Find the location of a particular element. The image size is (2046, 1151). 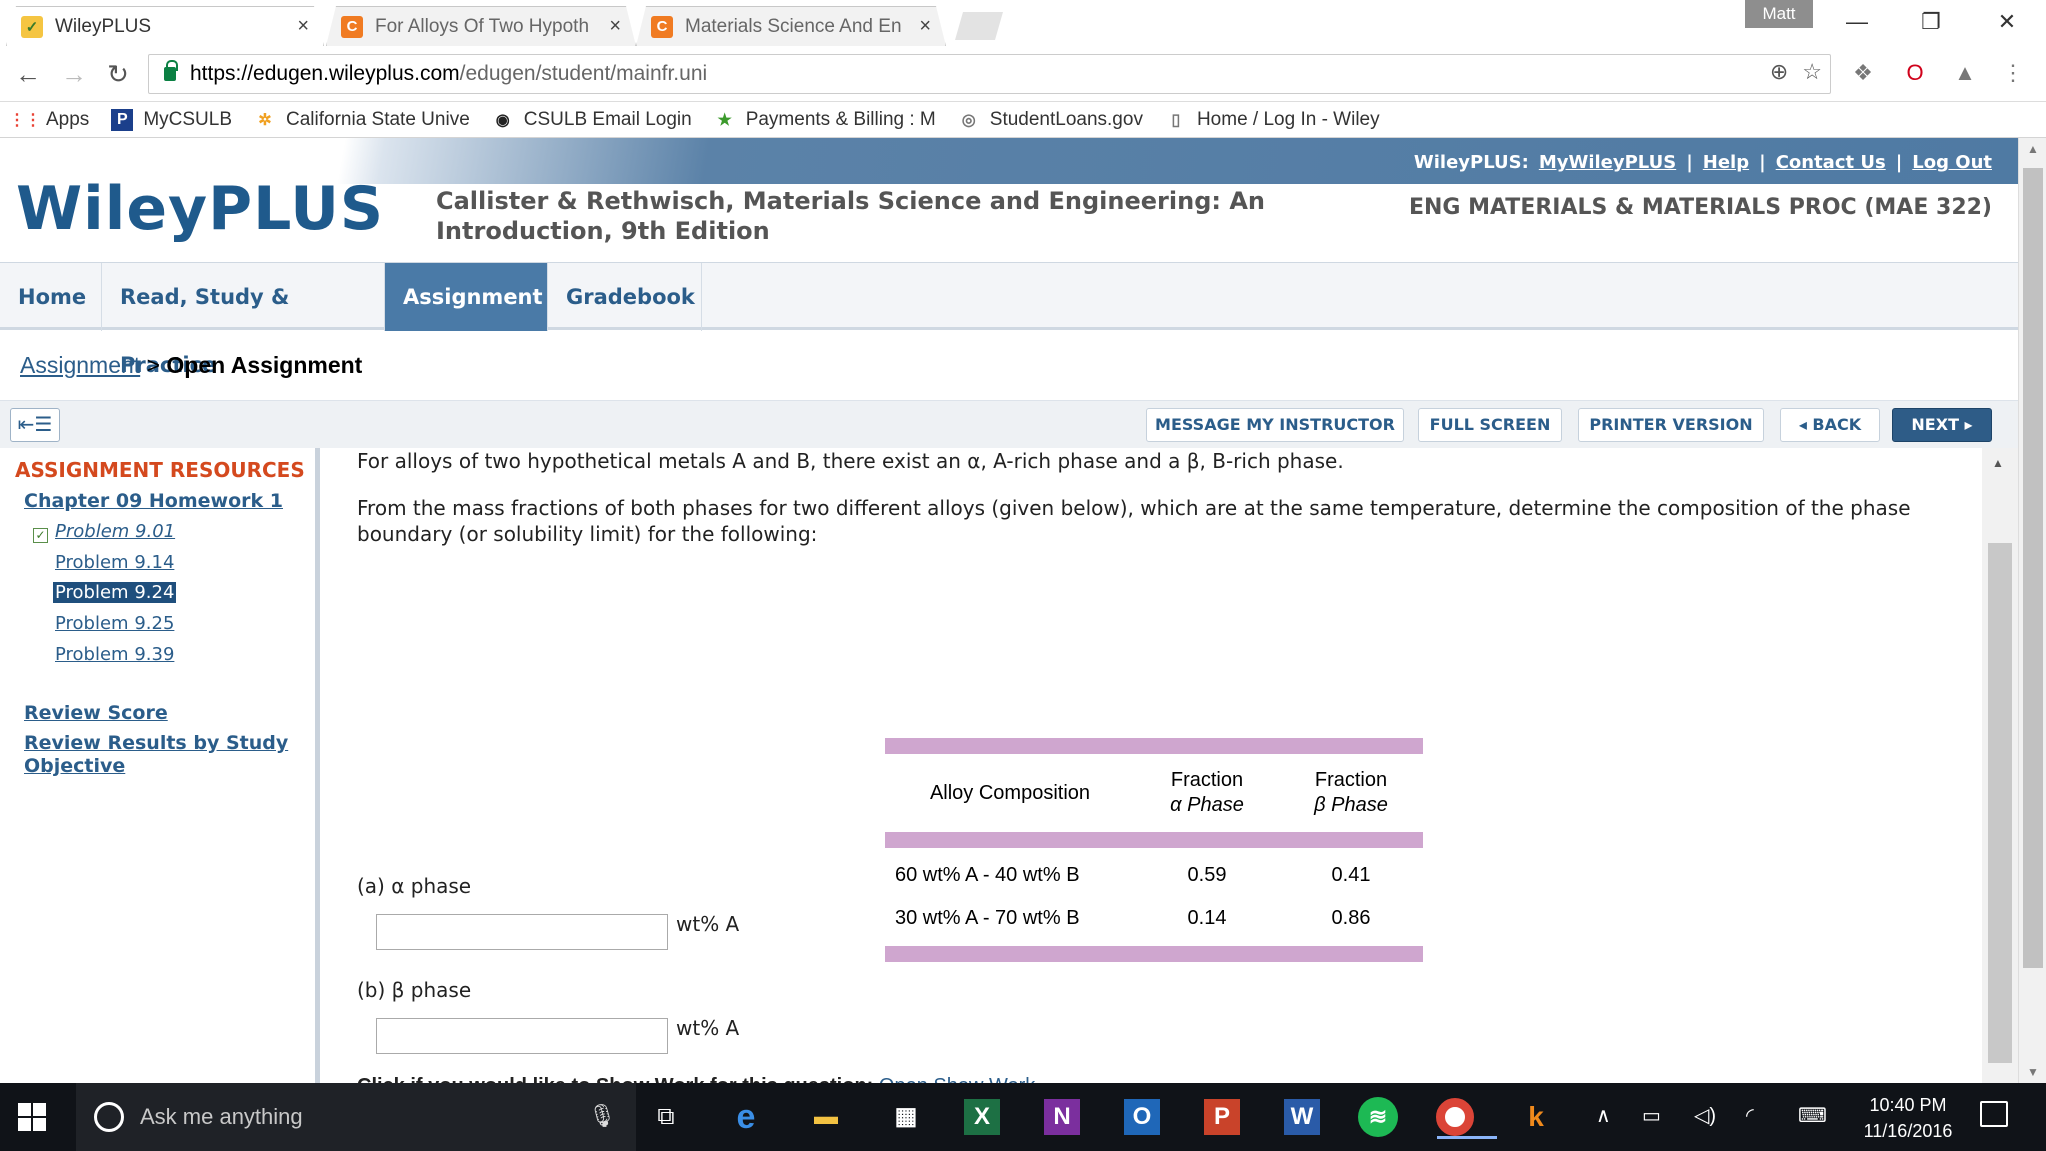

spotify-icon: ≋ is located at coordinates (1378, 1117).